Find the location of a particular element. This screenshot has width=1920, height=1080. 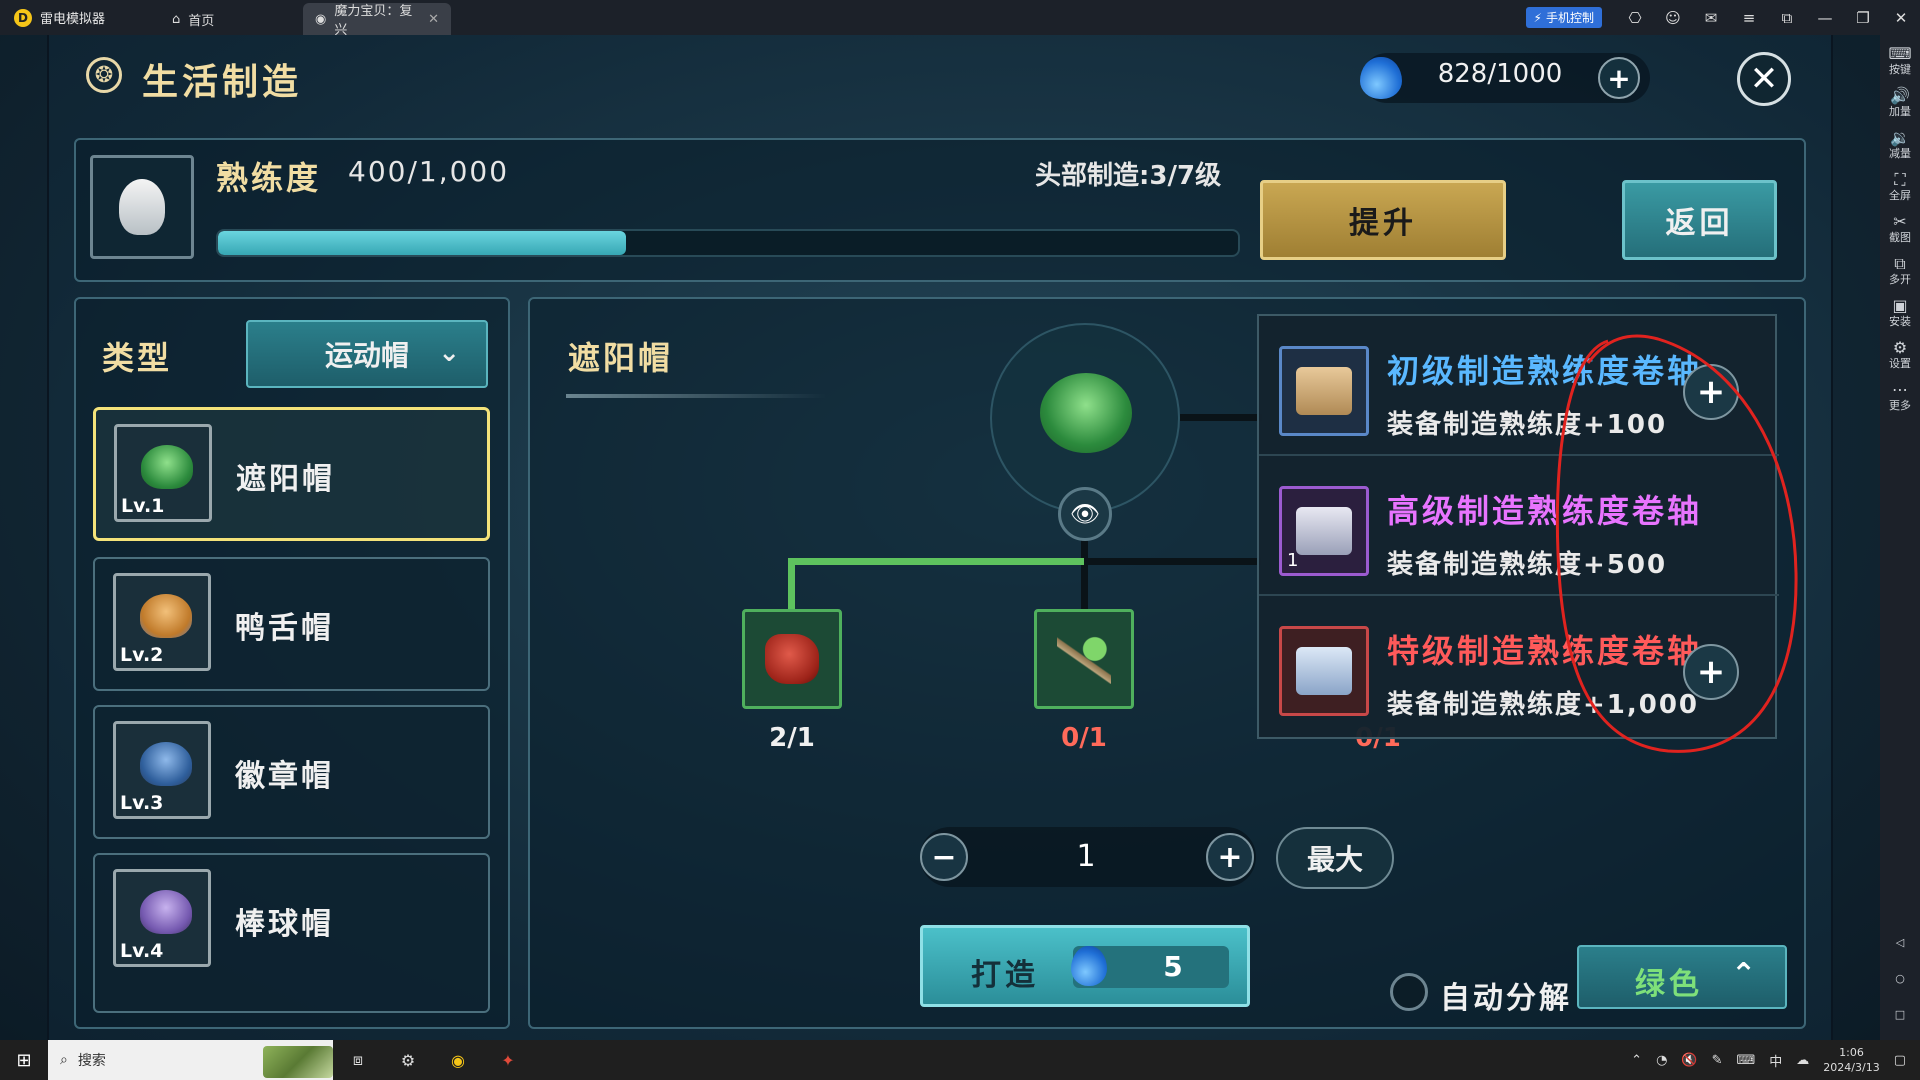

home-nav-icon: ○ is located at coordinates (1900, 979).